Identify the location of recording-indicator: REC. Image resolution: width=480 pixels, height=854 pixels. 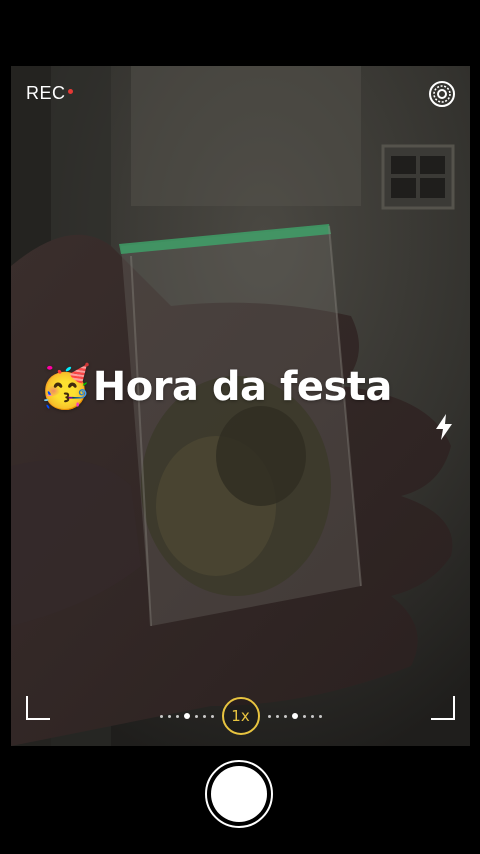
(49, 93).